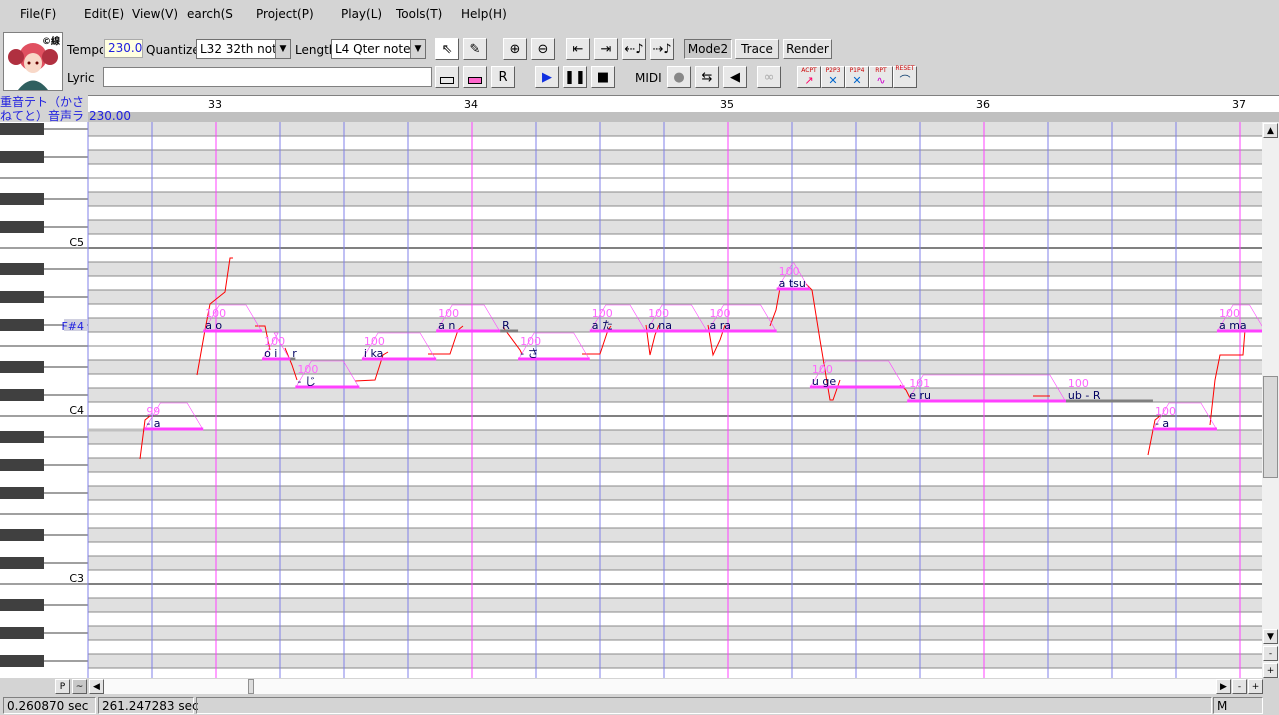 This screenshot has width=1279, height=715. Describe the element at coordinates (62, 686) in the screenshot. I see `p-button: P` at that location.